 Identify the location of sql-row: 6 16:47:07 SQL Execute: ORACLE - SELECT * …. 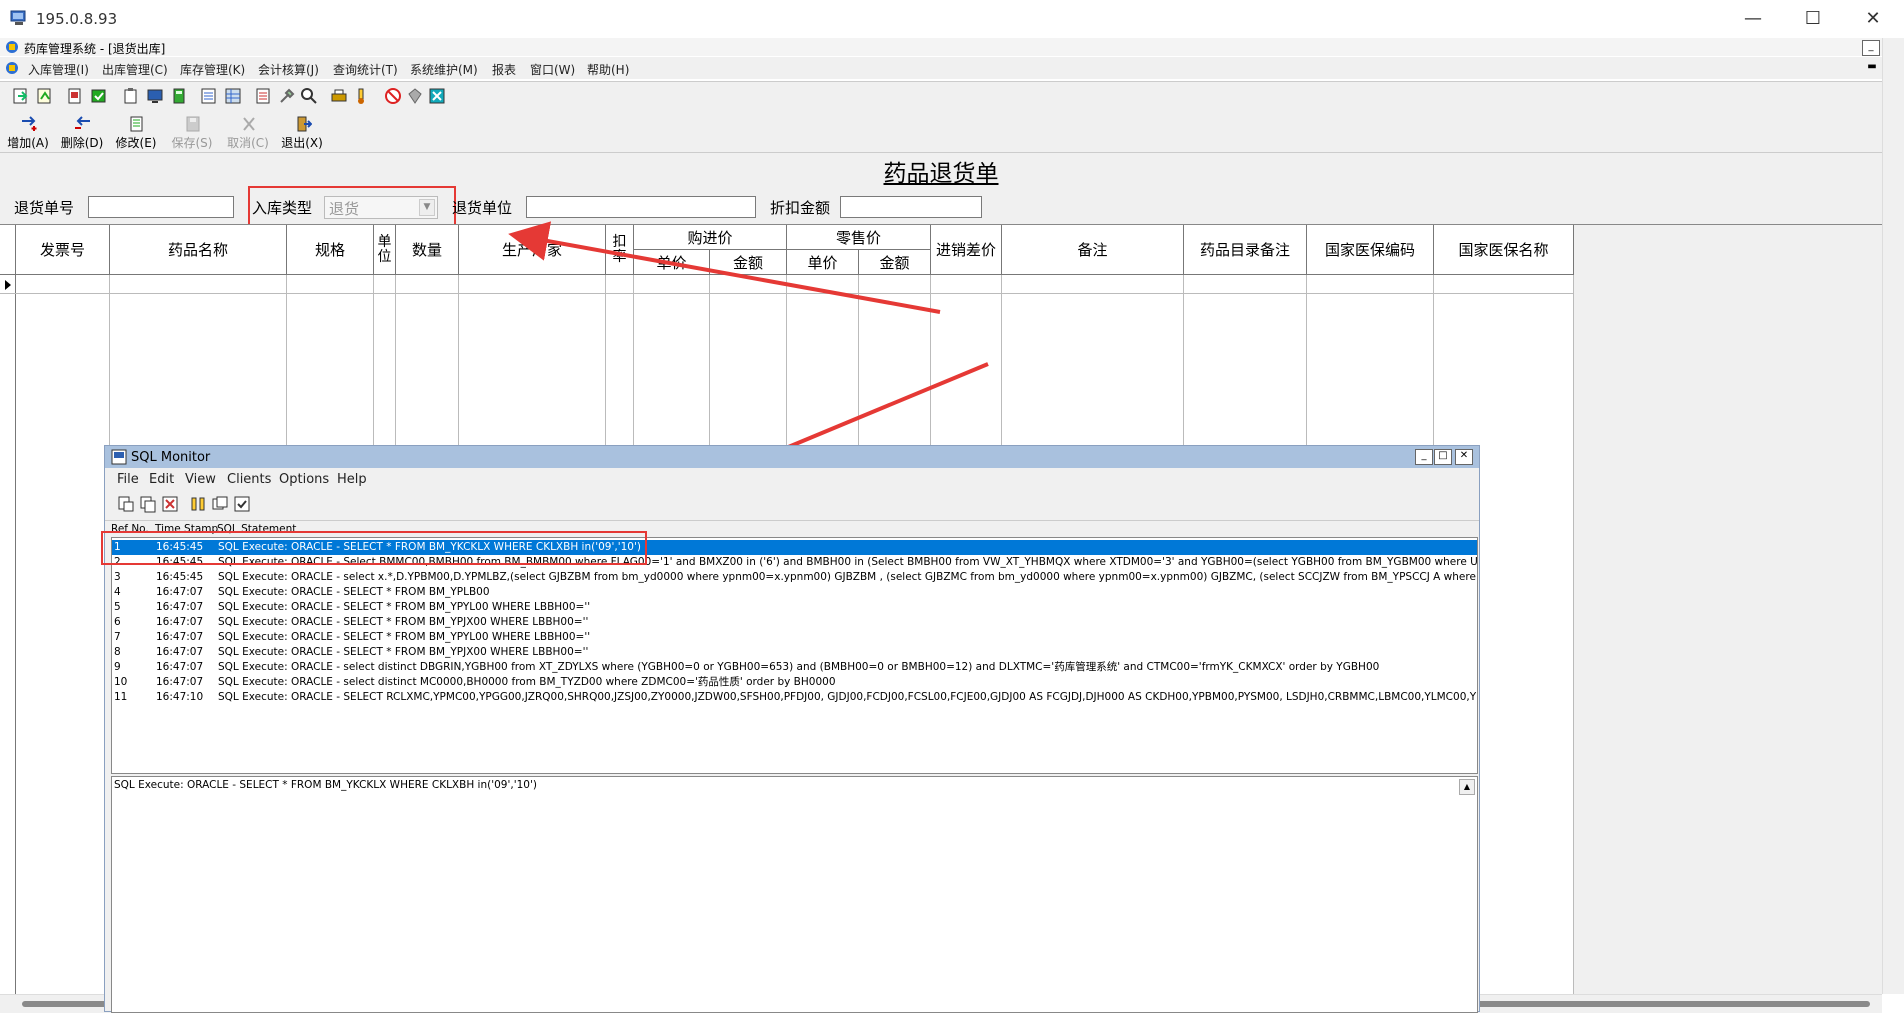
(794, 622).